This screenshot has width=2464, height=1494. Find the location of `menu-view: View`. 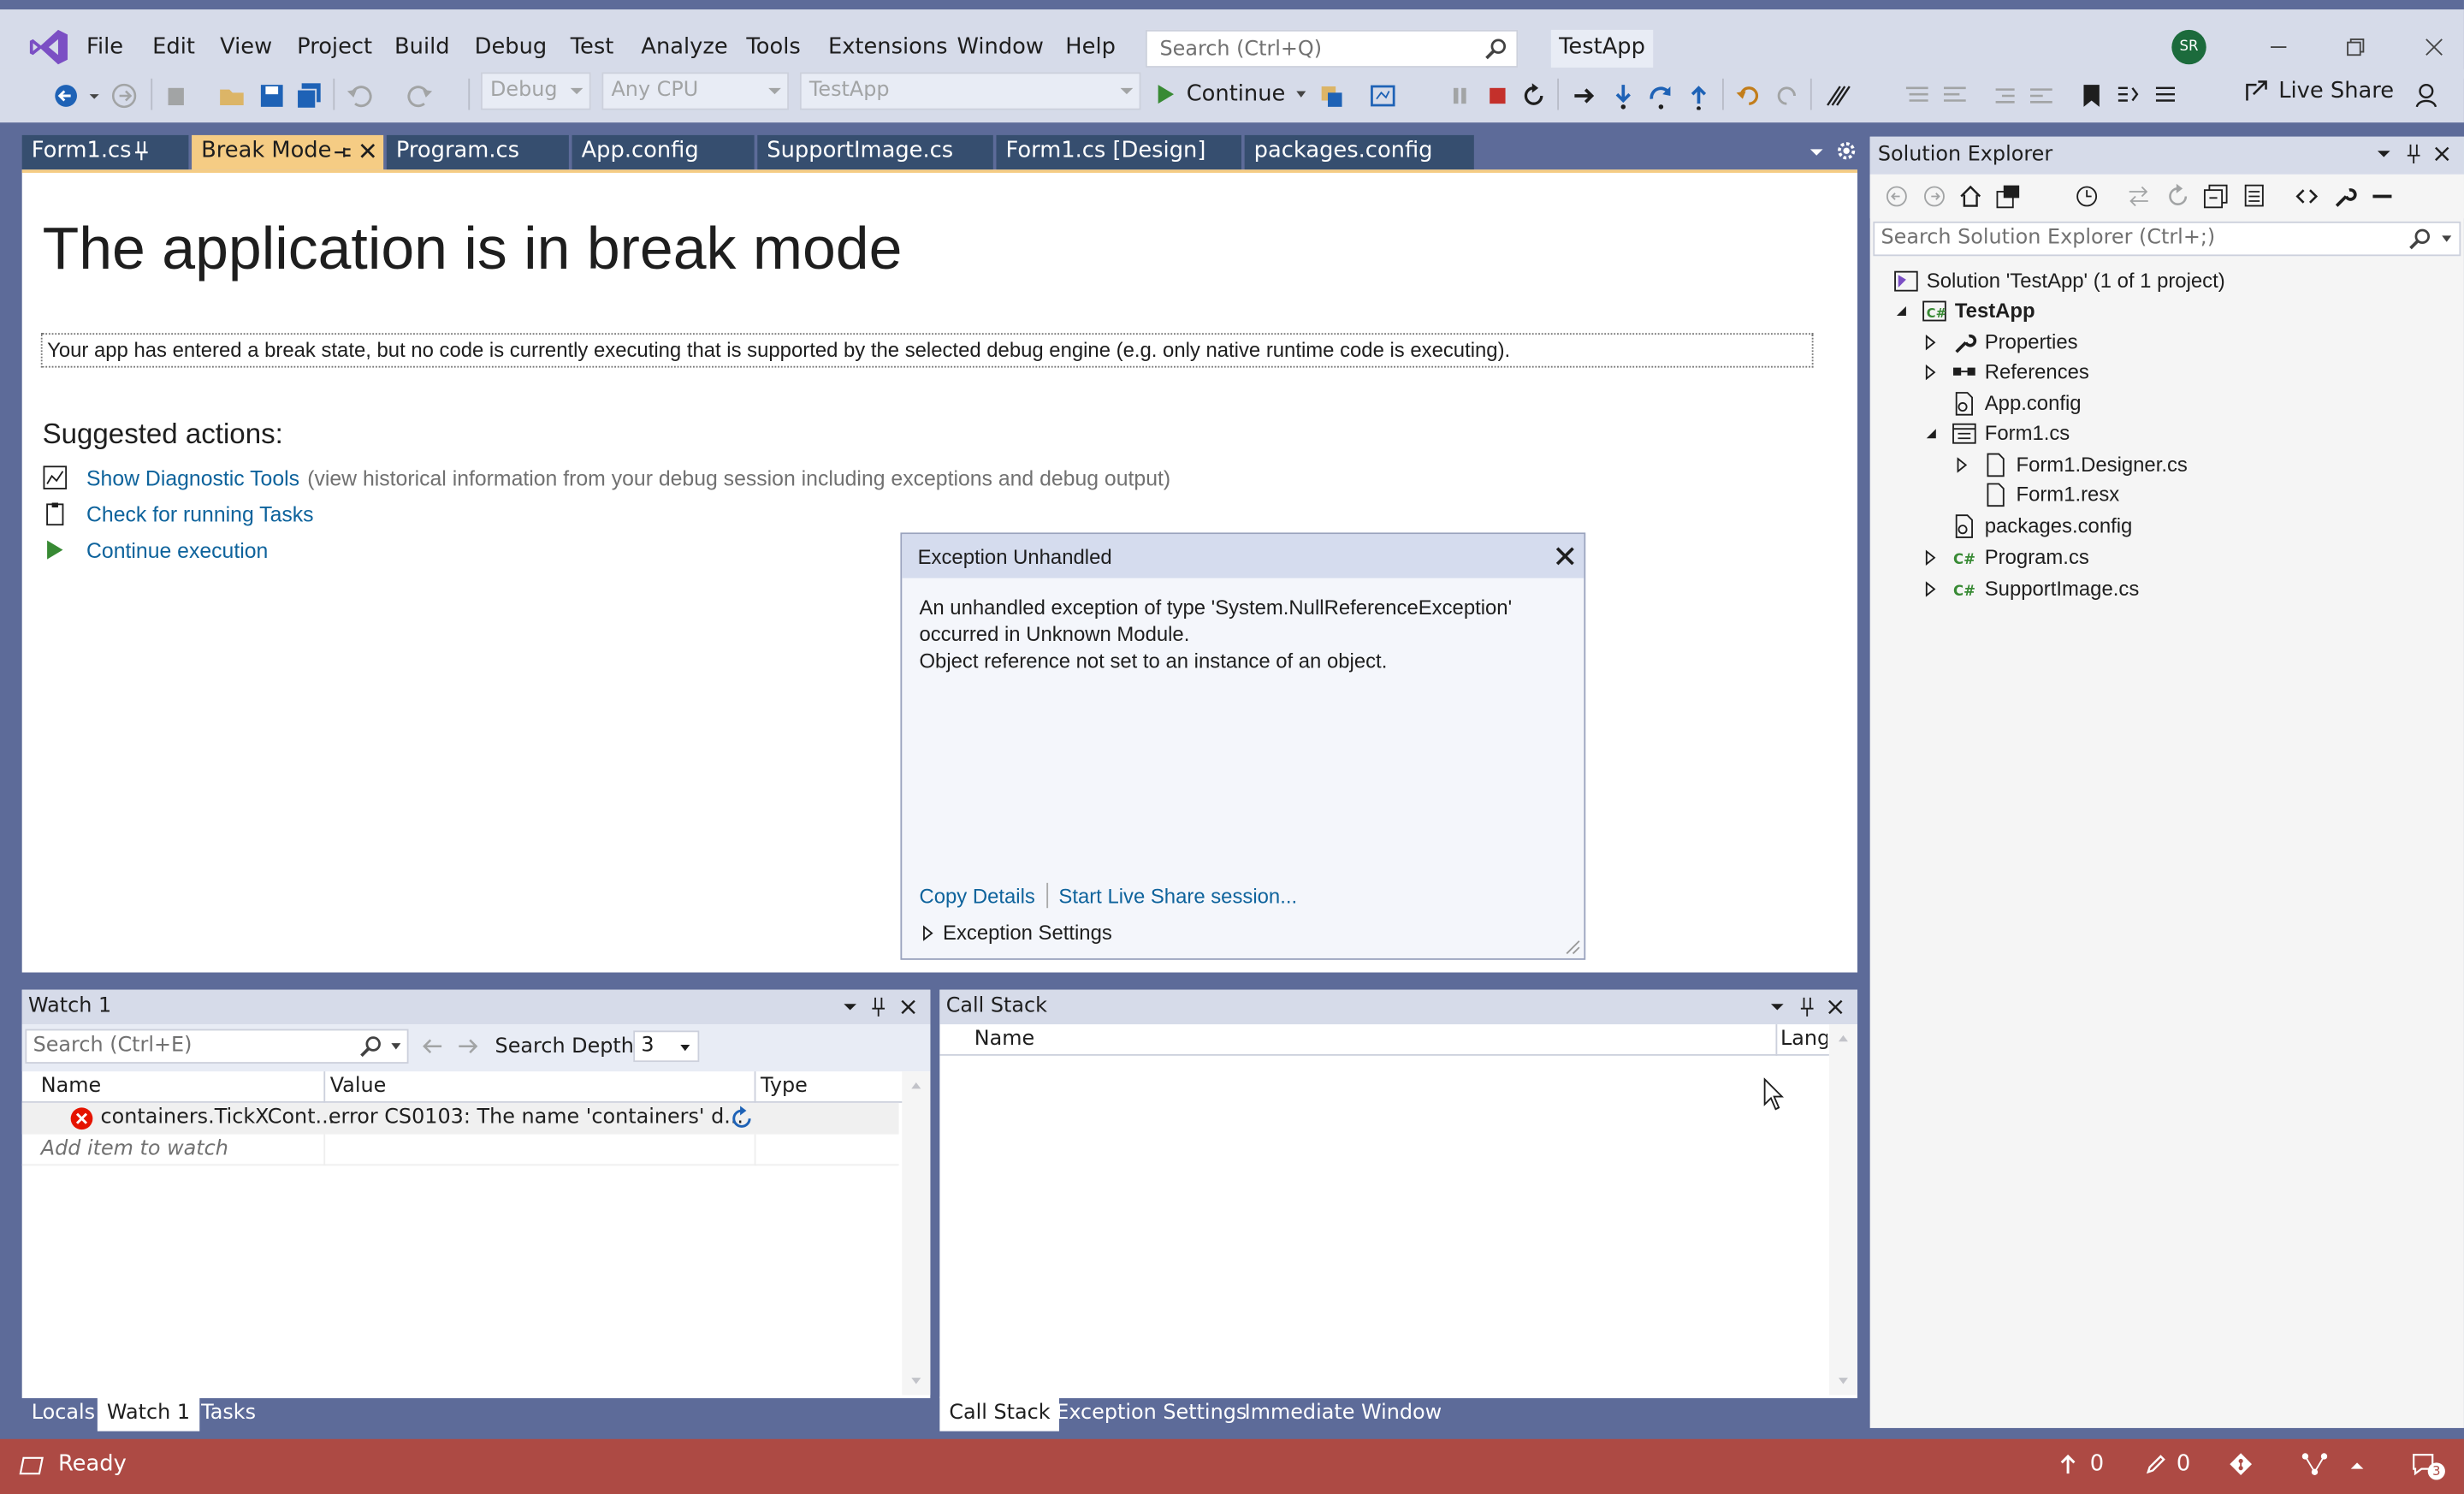

menu-view: View is located at coordinates (246, 47).